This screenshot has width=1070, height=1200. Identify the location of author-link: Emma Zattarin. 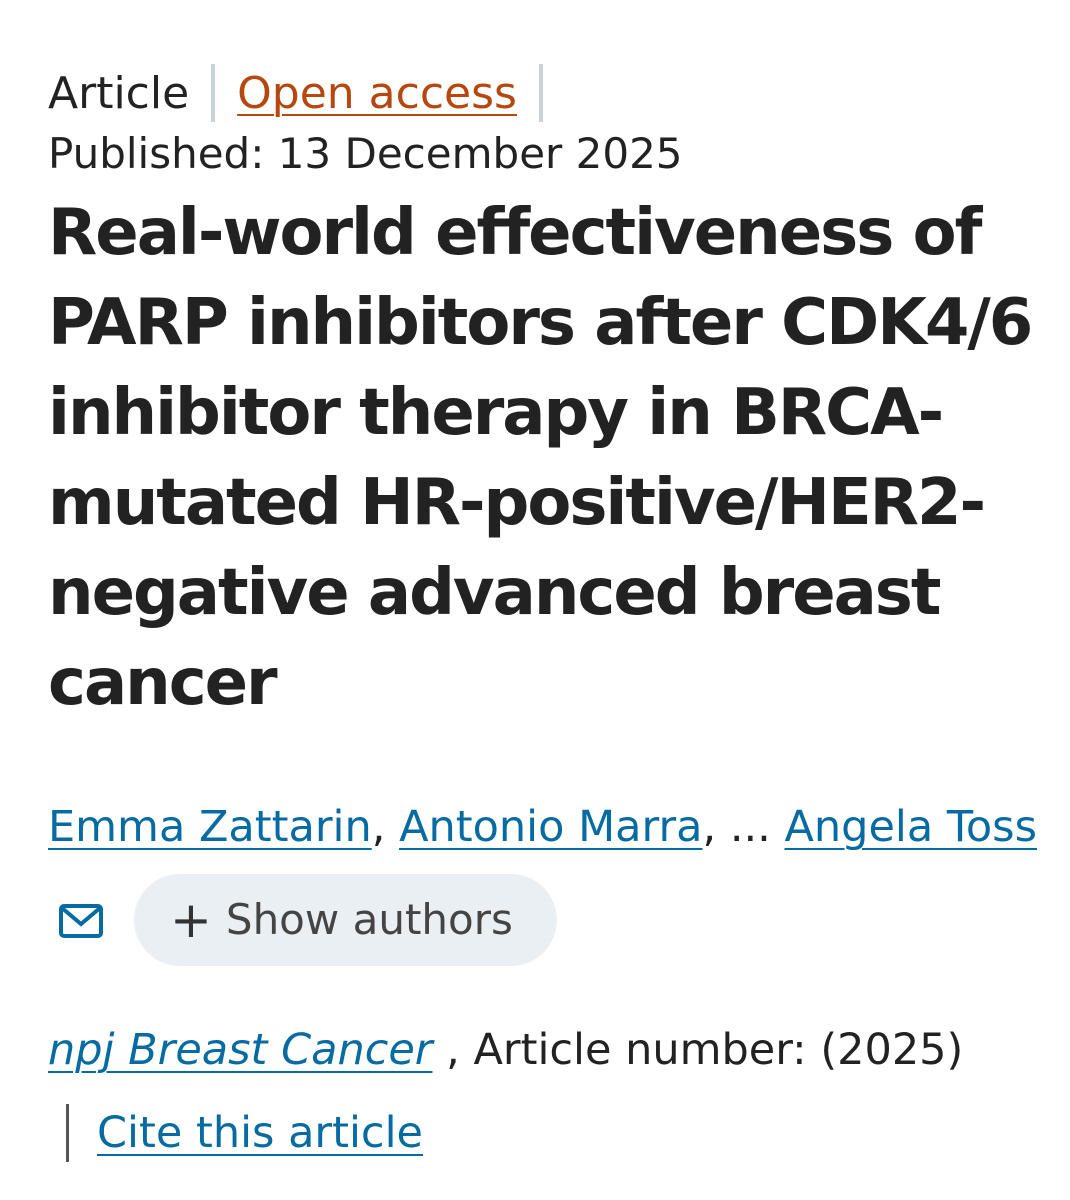
(210, 827).